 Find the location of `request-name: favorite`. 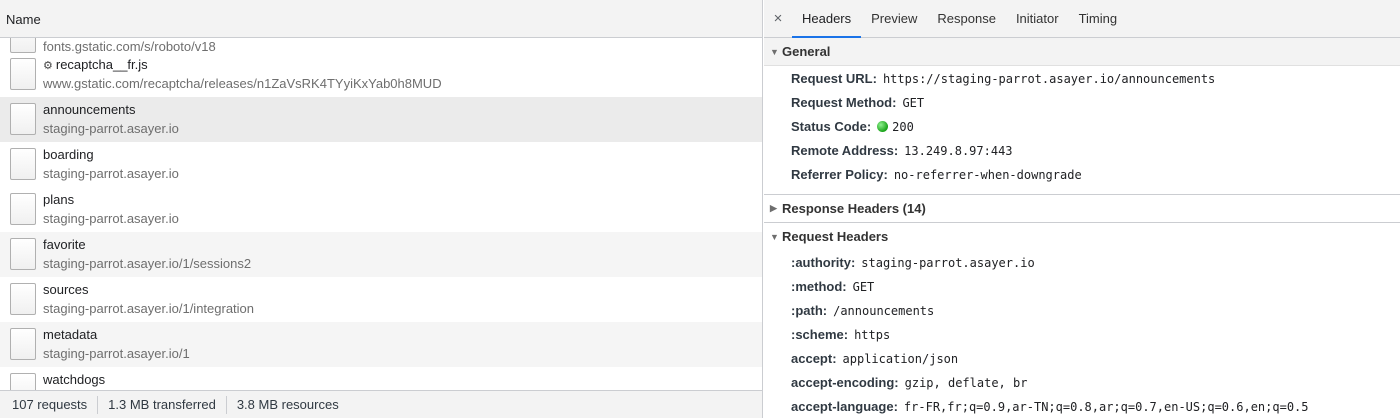

request-name: favorite is located at coordinates (64, 244).